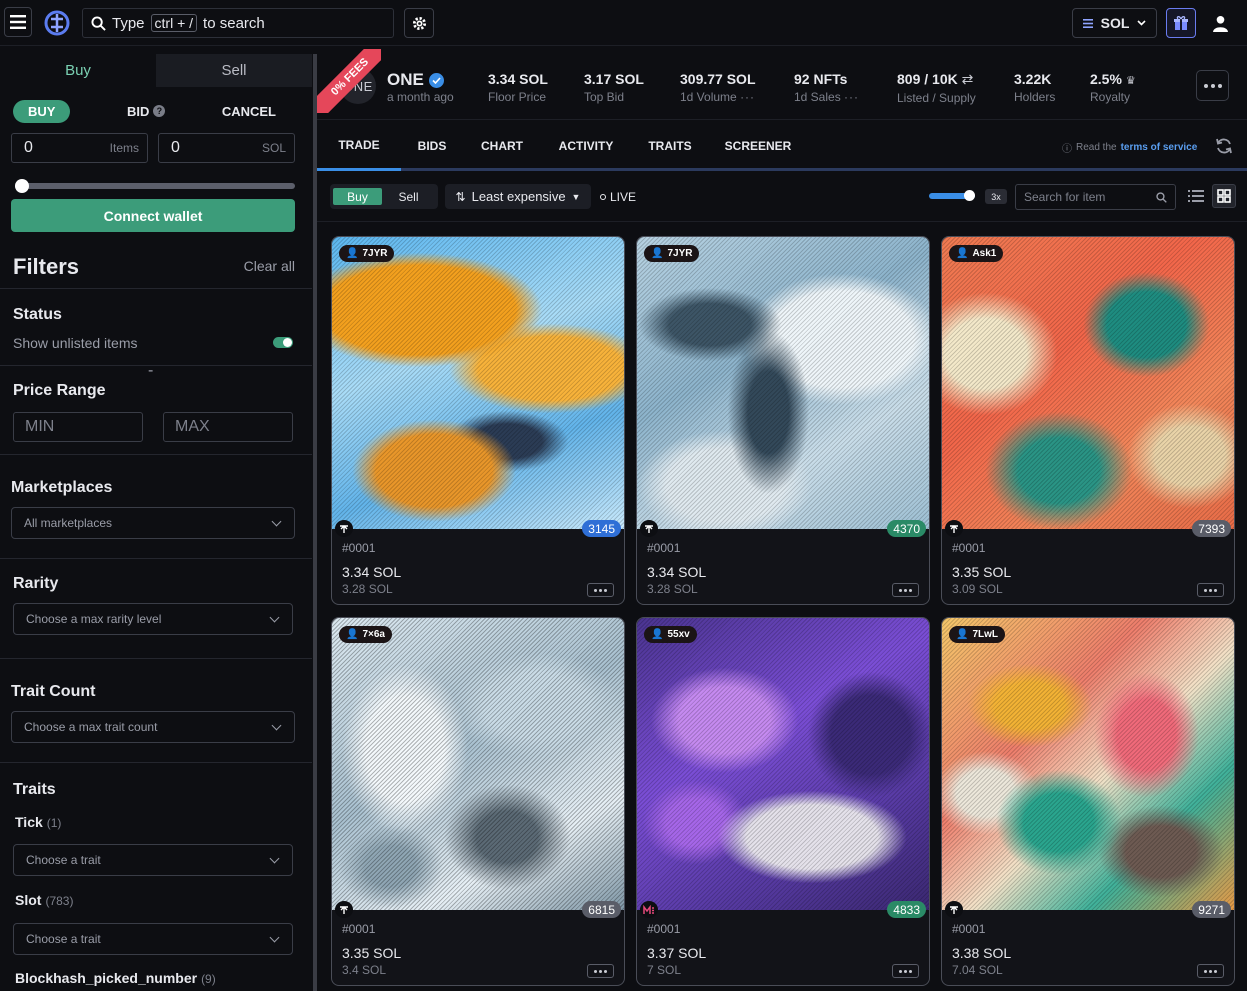 The image size is (1247, 991). Describe the element at coordinates (1212, 85) in the screenshot. I see `collection-more-button` at that location.